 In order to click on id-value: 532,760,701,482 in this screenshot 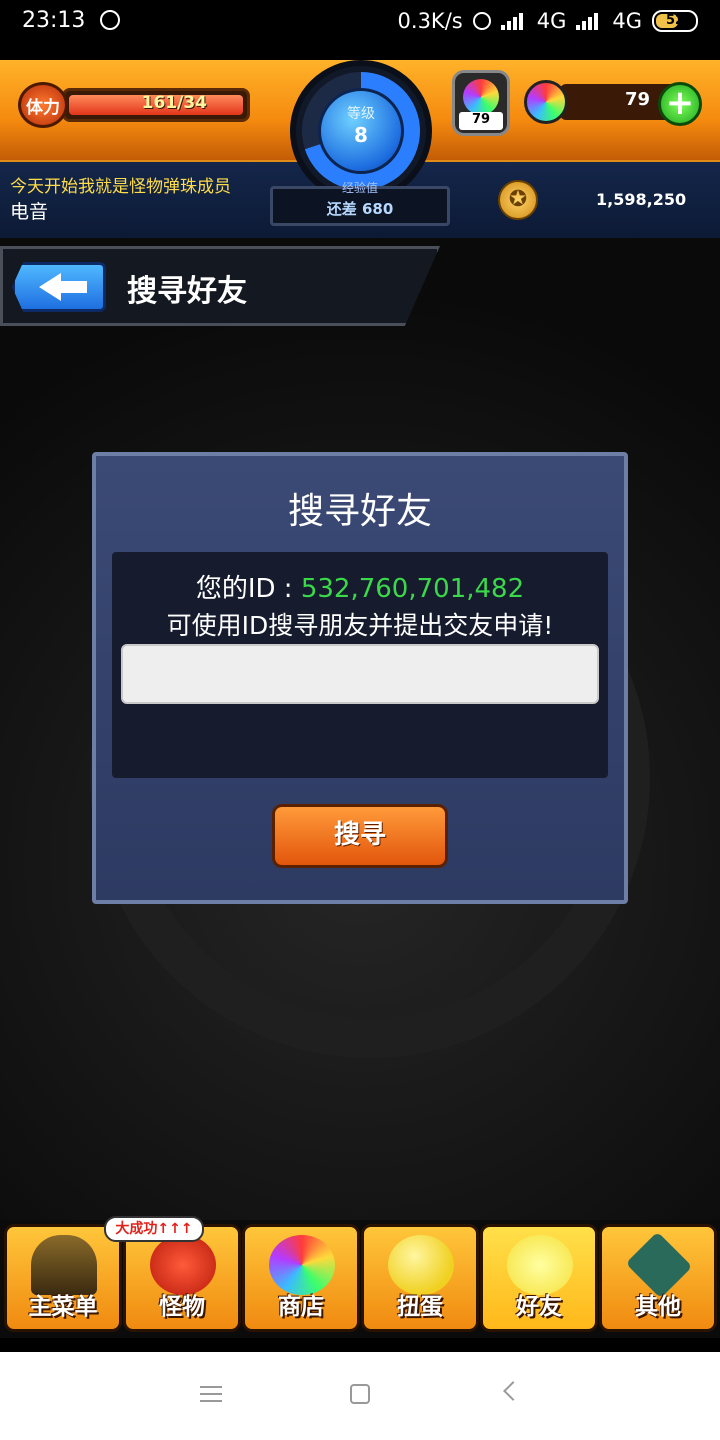, I will do `click(412, 589)`.